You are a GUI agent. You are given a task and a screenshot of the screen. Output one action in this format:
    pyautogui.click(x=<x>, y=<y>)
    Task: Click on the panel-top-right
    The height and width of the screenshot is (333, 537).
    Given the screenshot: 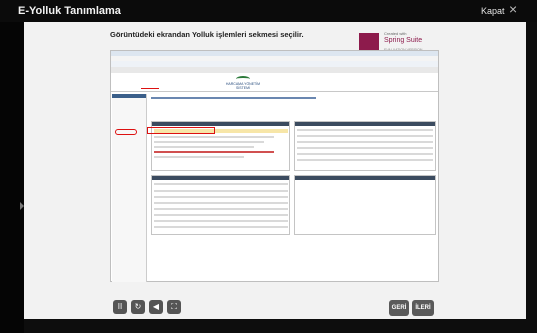 What is the action you would take?
    pyautogui.click(x=365, y=146)
    